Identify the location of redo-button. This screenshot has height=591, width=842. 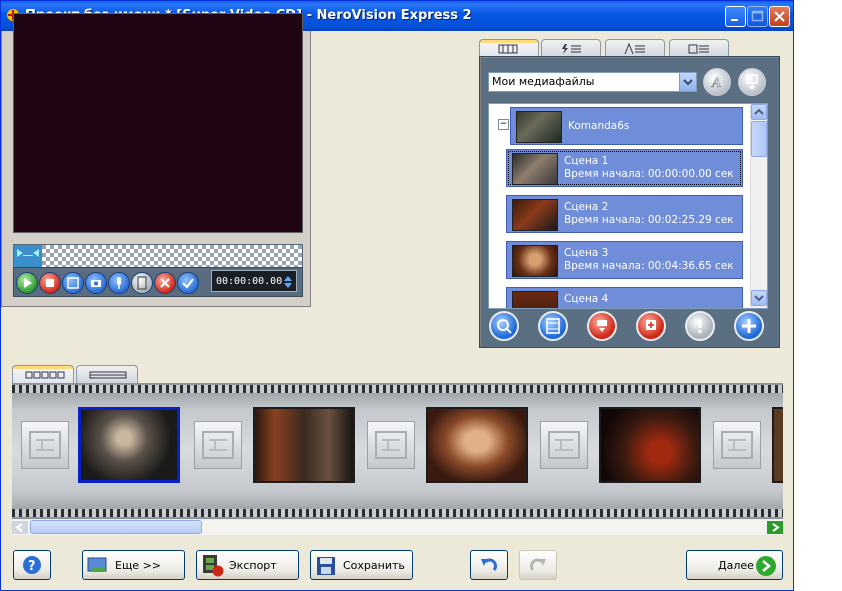
(538, 565).